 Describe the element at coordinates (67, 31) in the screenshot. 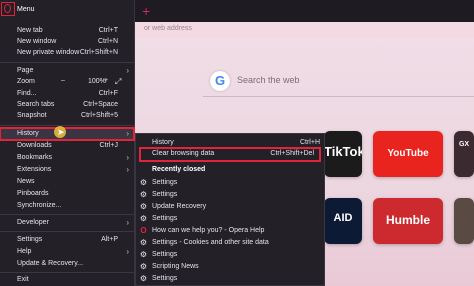

I see `menu-item-new-tab: New tab Ctrl+T` at that location.